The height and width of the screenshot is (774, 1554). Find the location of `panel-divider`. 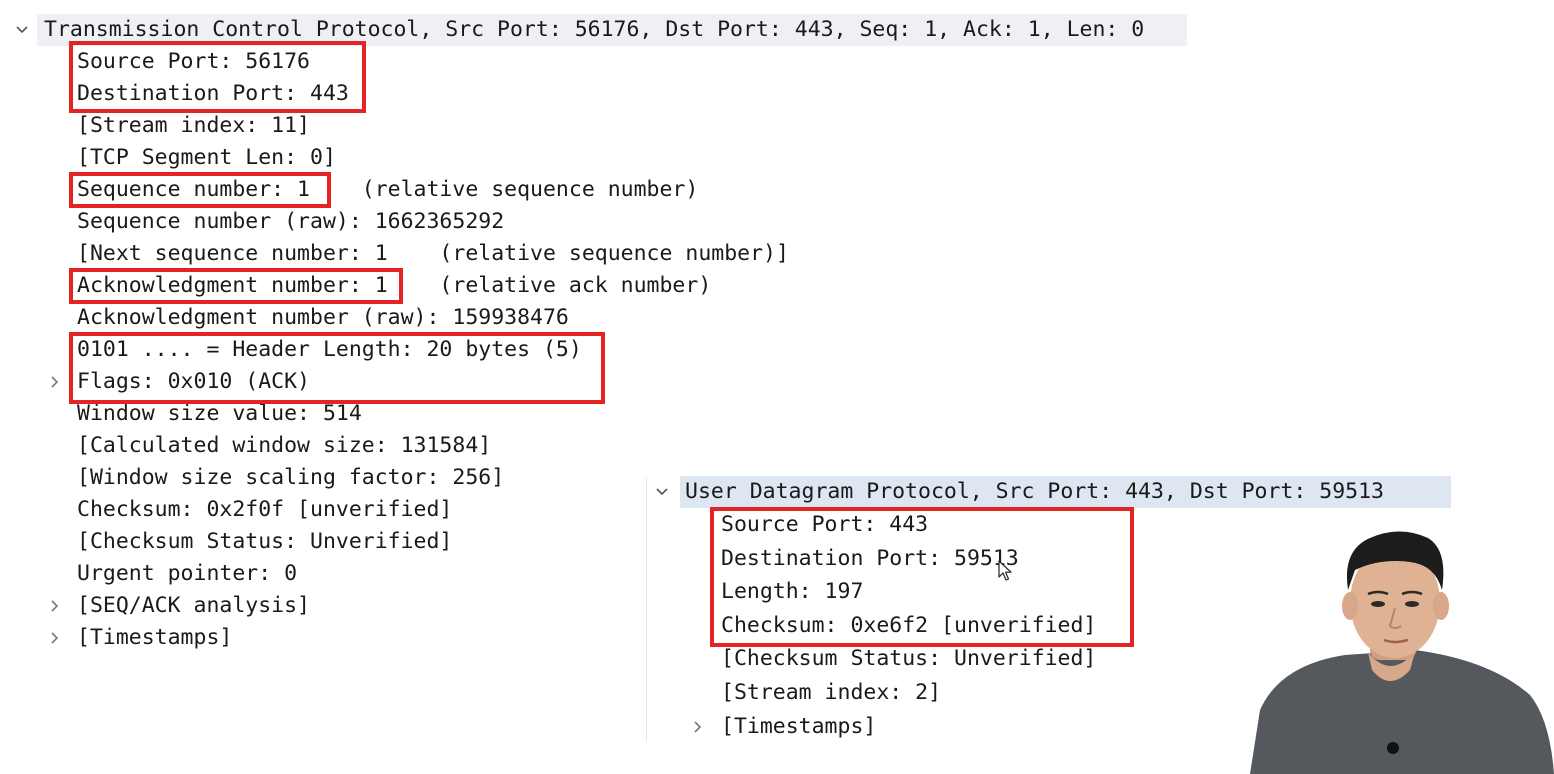

panel-divider is located at coordinates (646, 610).